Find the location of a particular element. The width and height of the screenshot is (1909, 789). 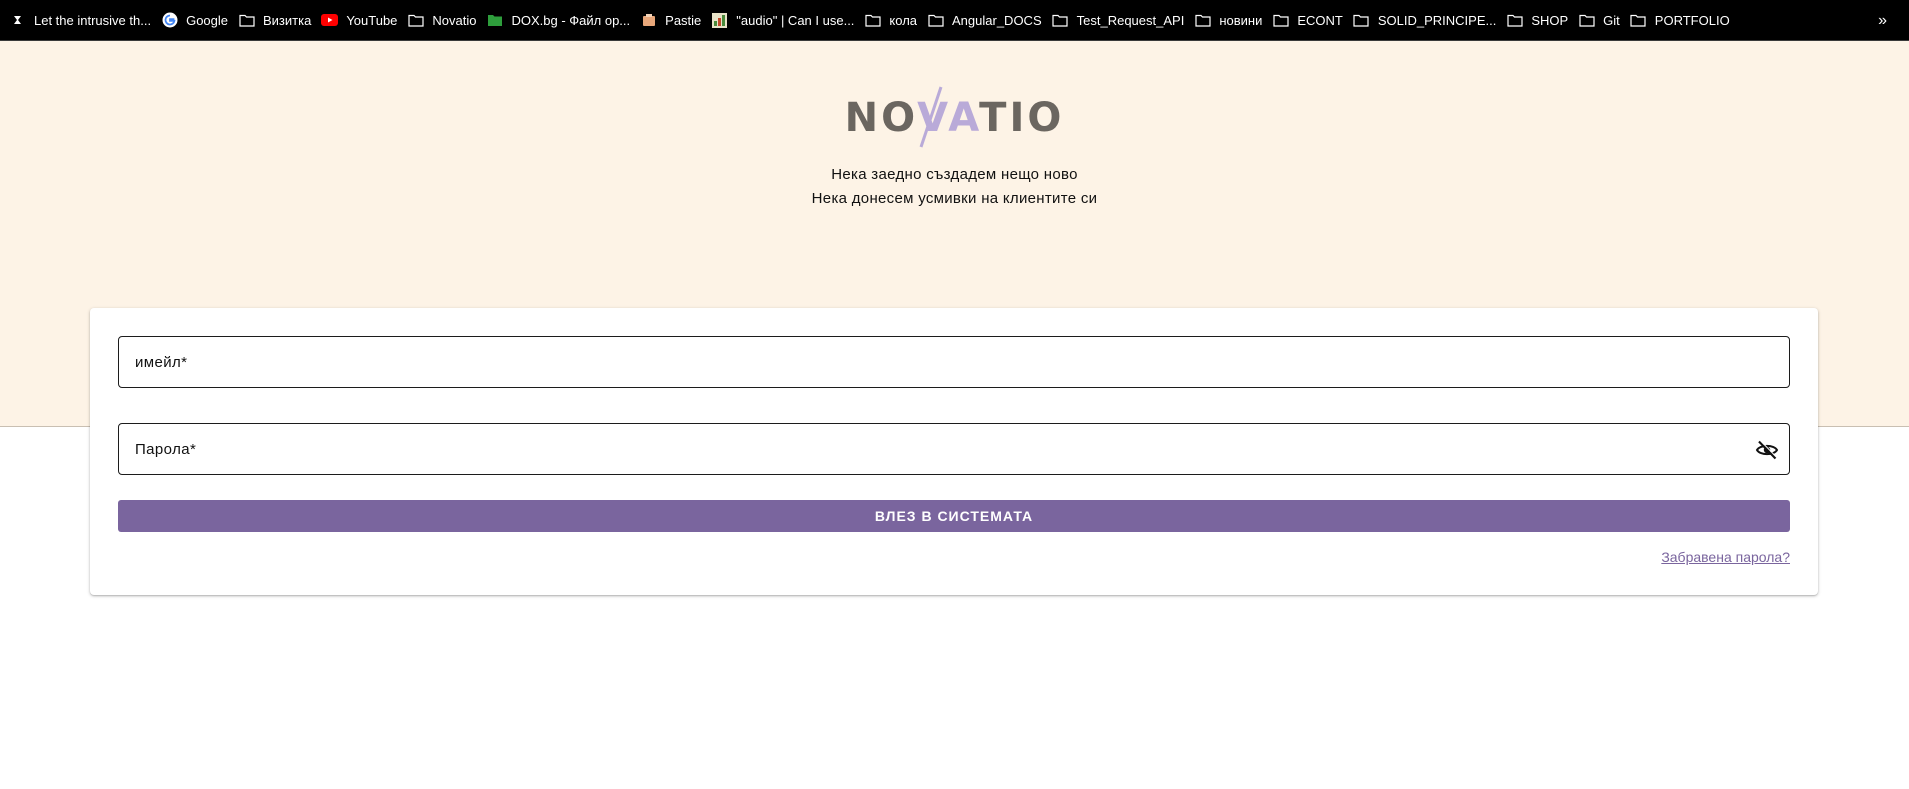

more-bookmarks-chevron-icon: » is located at coordinates (1882, 21).